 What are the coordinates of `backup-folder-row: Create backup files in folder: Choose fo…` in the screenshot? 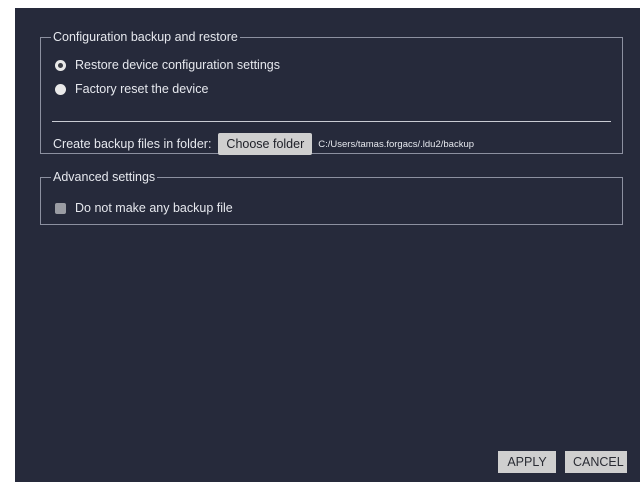 It's located at (263, 144).